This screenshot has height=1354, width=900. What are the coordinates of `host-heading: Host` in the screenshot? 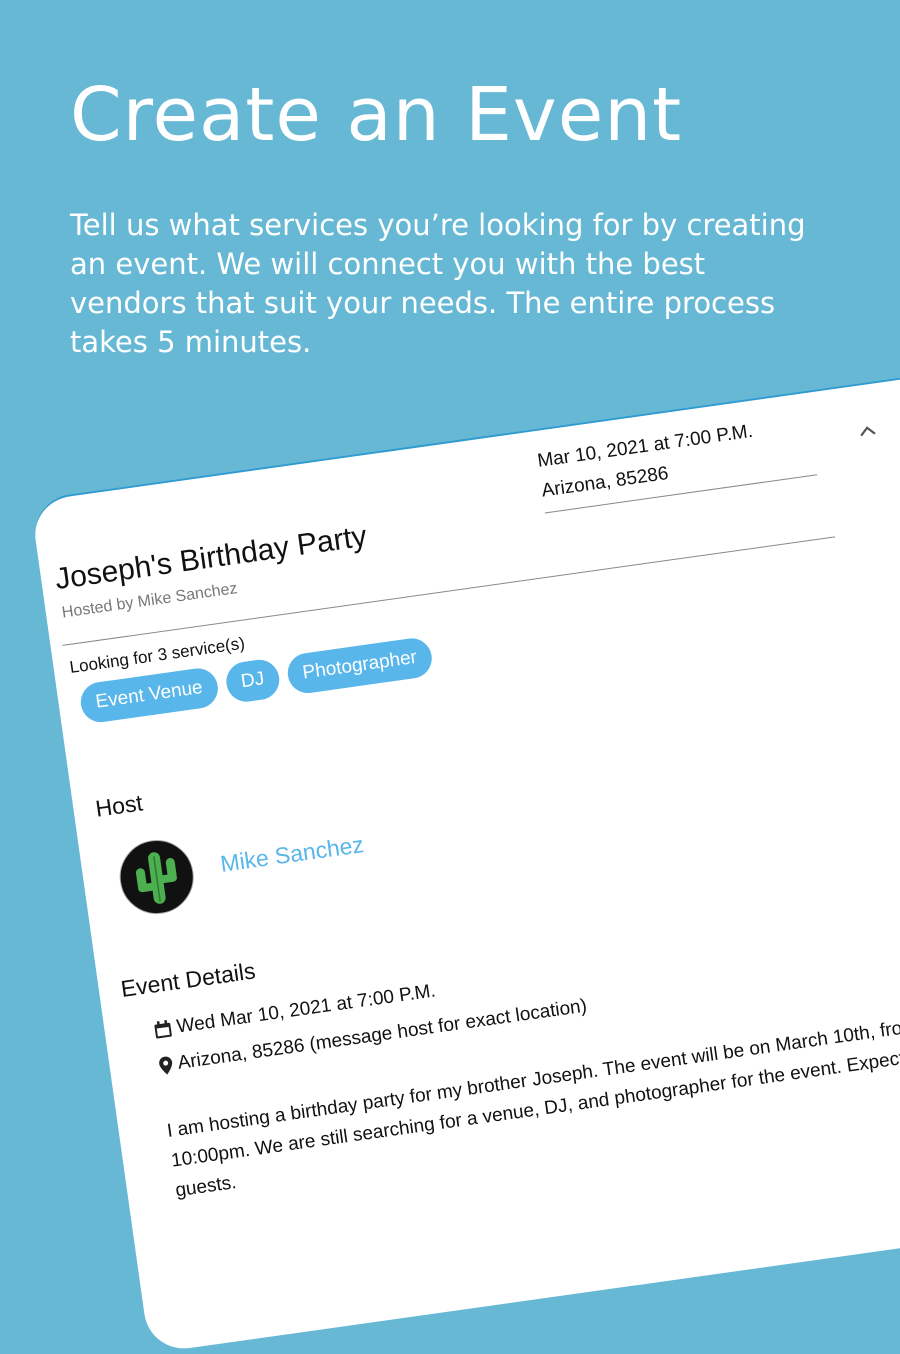 It's located at (119, 805).